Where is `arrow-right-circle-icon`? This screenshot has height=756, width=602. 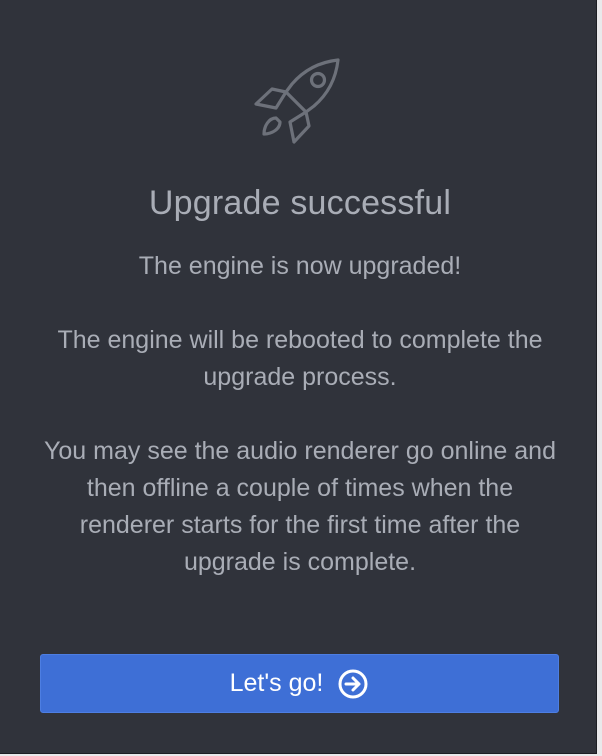 arrow-right-circle-icon is located at coordinates (353, 683).